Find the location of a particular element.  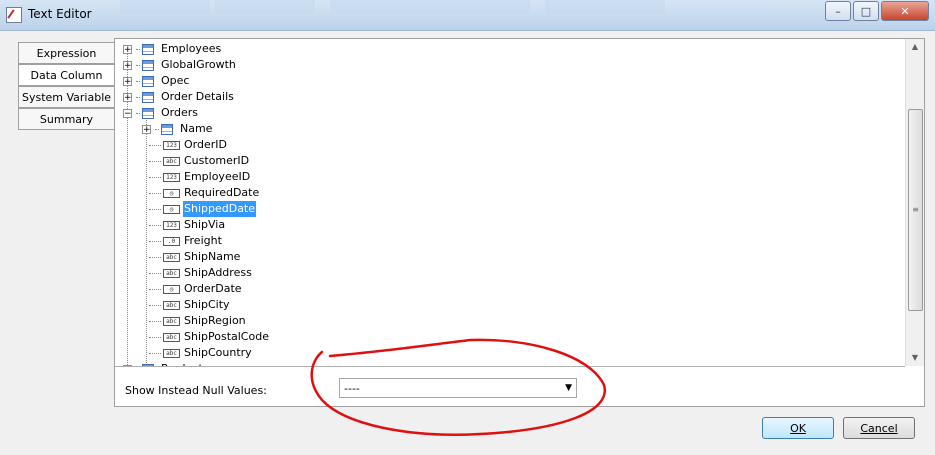

scroll-up-button: ▲ is located at coordinates (915, 47).